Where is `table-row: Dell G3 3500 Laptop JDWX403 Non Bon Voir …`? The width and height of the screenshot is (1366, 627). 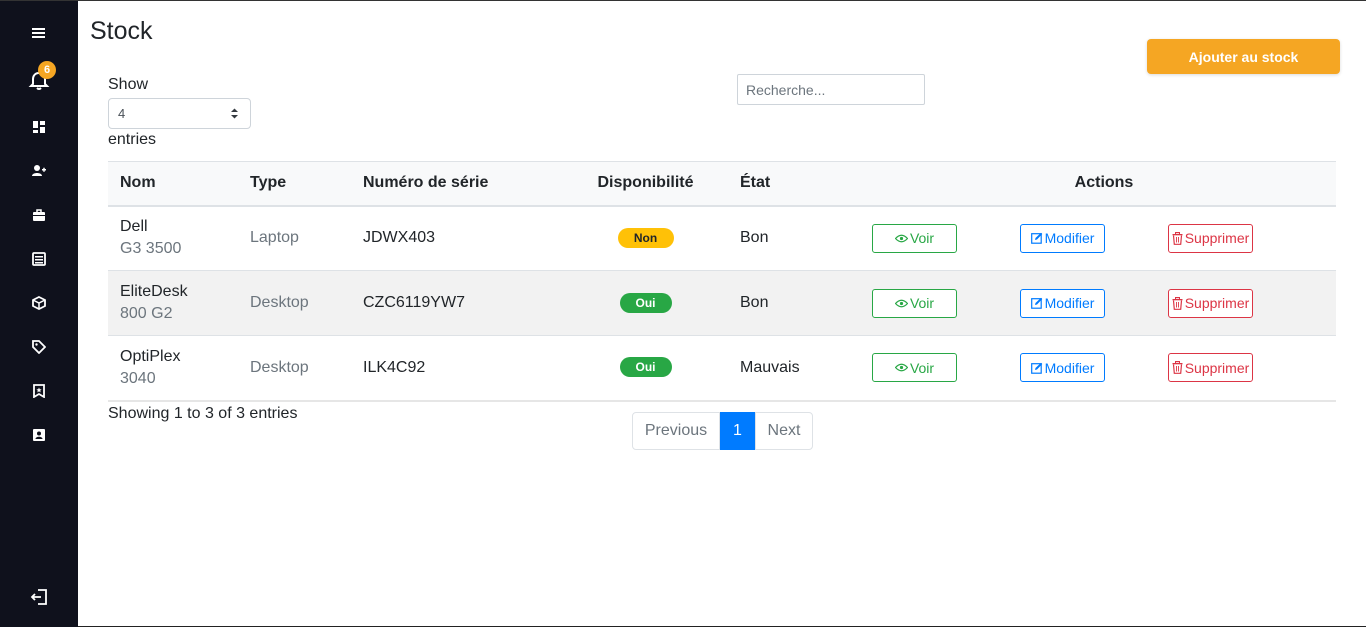
table-row: Dell G3 3500 Laptop JDWX403 Non Bon Voir … is located at coordinates (722, 238).